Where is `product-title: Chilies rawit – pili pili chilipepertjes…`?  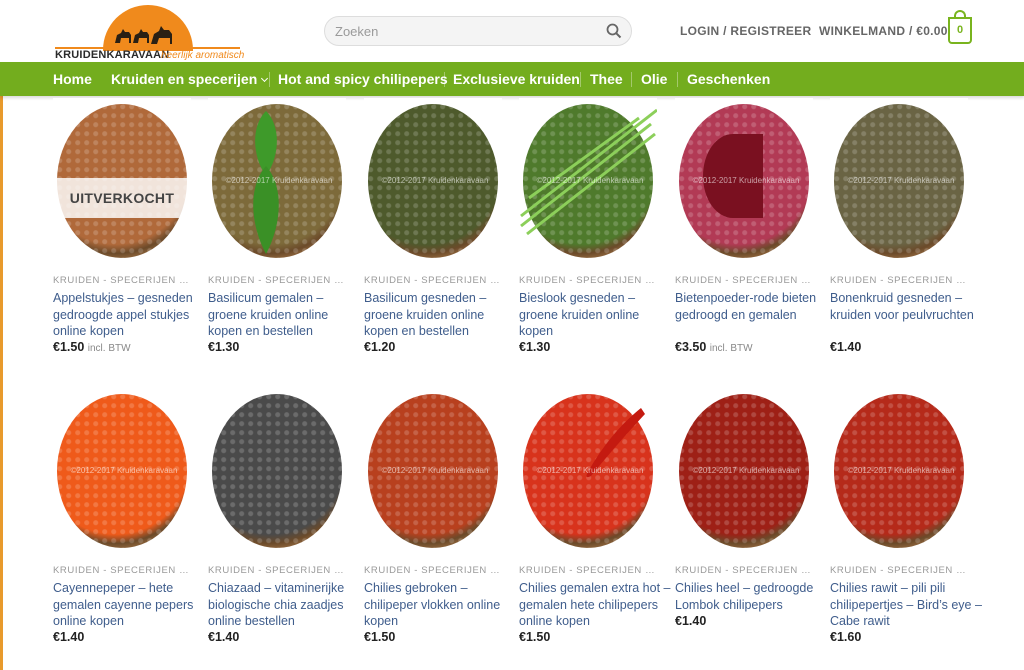
product-title: Chilies rawit – pili pili chilipepertjes… is located at coordinates (906, 605).